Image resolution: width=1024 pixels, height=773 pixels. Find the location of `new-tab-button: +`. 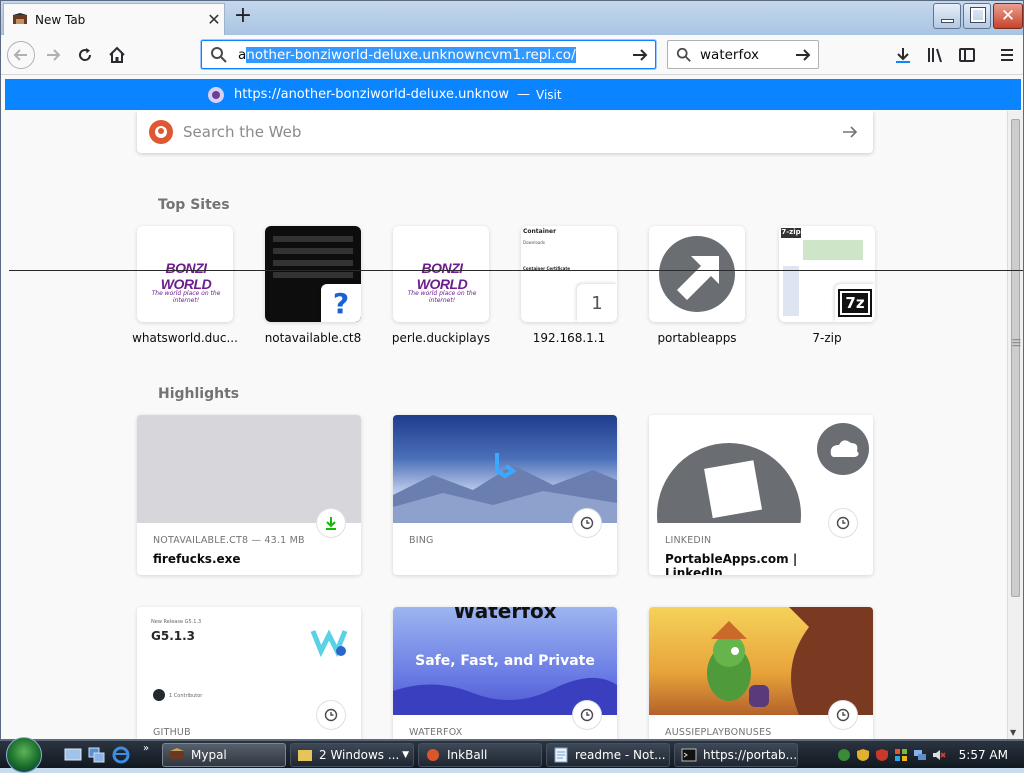

new-tab-button: + is located at coordinates (243, 17).